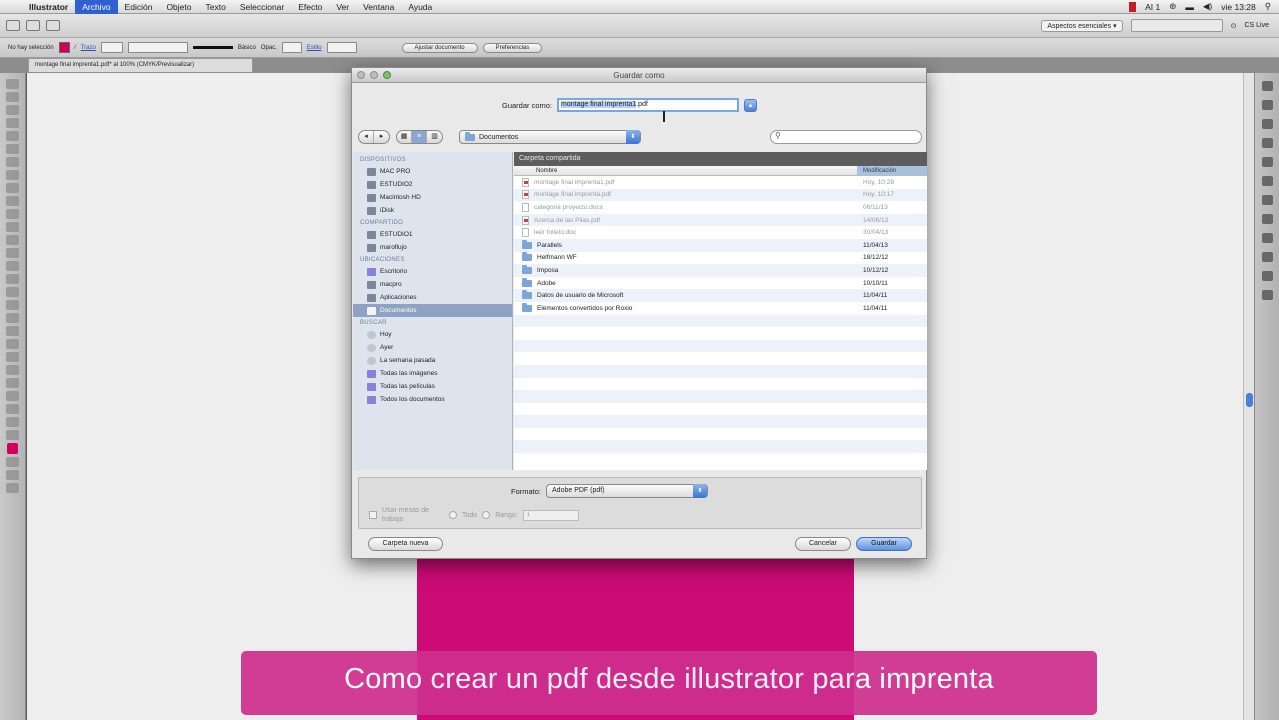 The width and height of the screenshot is (1279, 720). I want to click on menu-seleccionar: Seleccionar, so click(262, 7).